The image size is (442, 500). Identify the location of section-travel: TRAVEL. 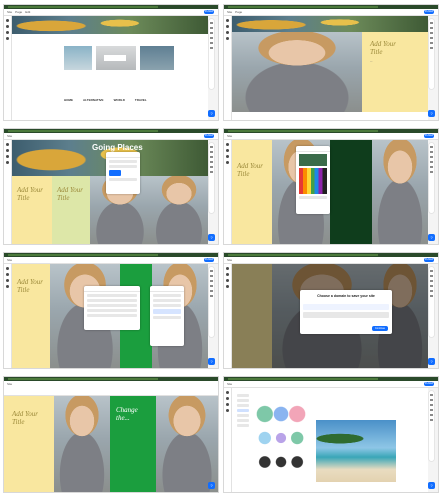
(141, 100).